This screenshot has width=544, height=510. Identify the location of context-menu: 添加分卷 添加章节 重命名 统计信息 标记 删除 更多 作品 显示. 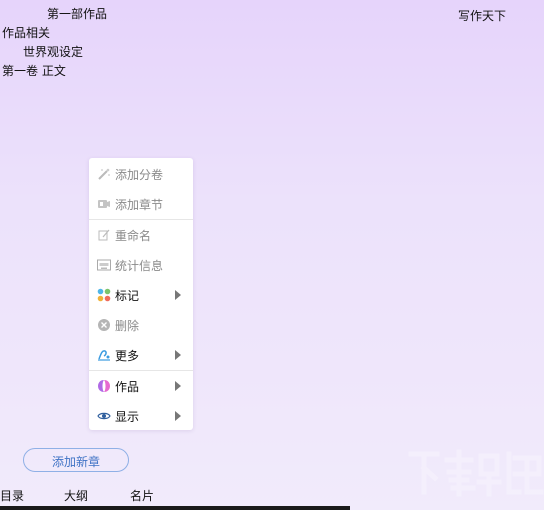
(141, 294).